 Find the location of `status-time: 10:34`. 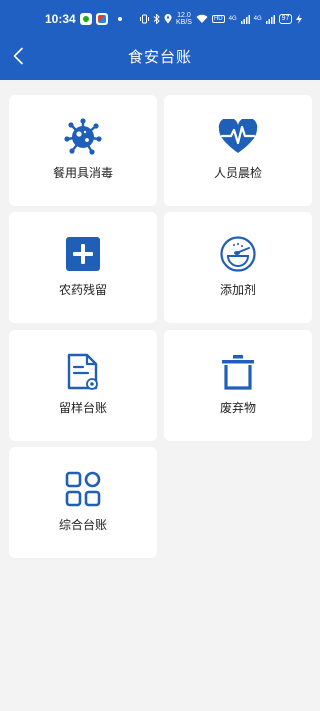

status-time: 10:34 is located at coordinates (60, 19).